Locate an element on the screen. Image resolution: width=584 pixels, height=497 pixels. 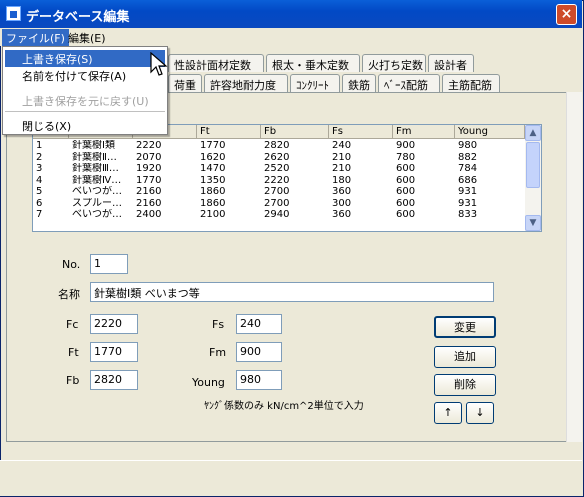
name-field: 針葉樹Ⅰ類 べいまつ等 is located at coordinates (292, 292).